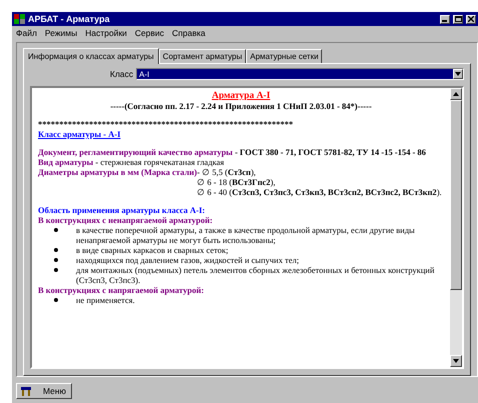 This screenshot has width=478, height=403. I want to click on bullet-text: для монтажных (подъемных) петель элементов сборных железобетонных и бетонных конструкций (Ст3сп3, Ст3пс3)., so click(255, 275).